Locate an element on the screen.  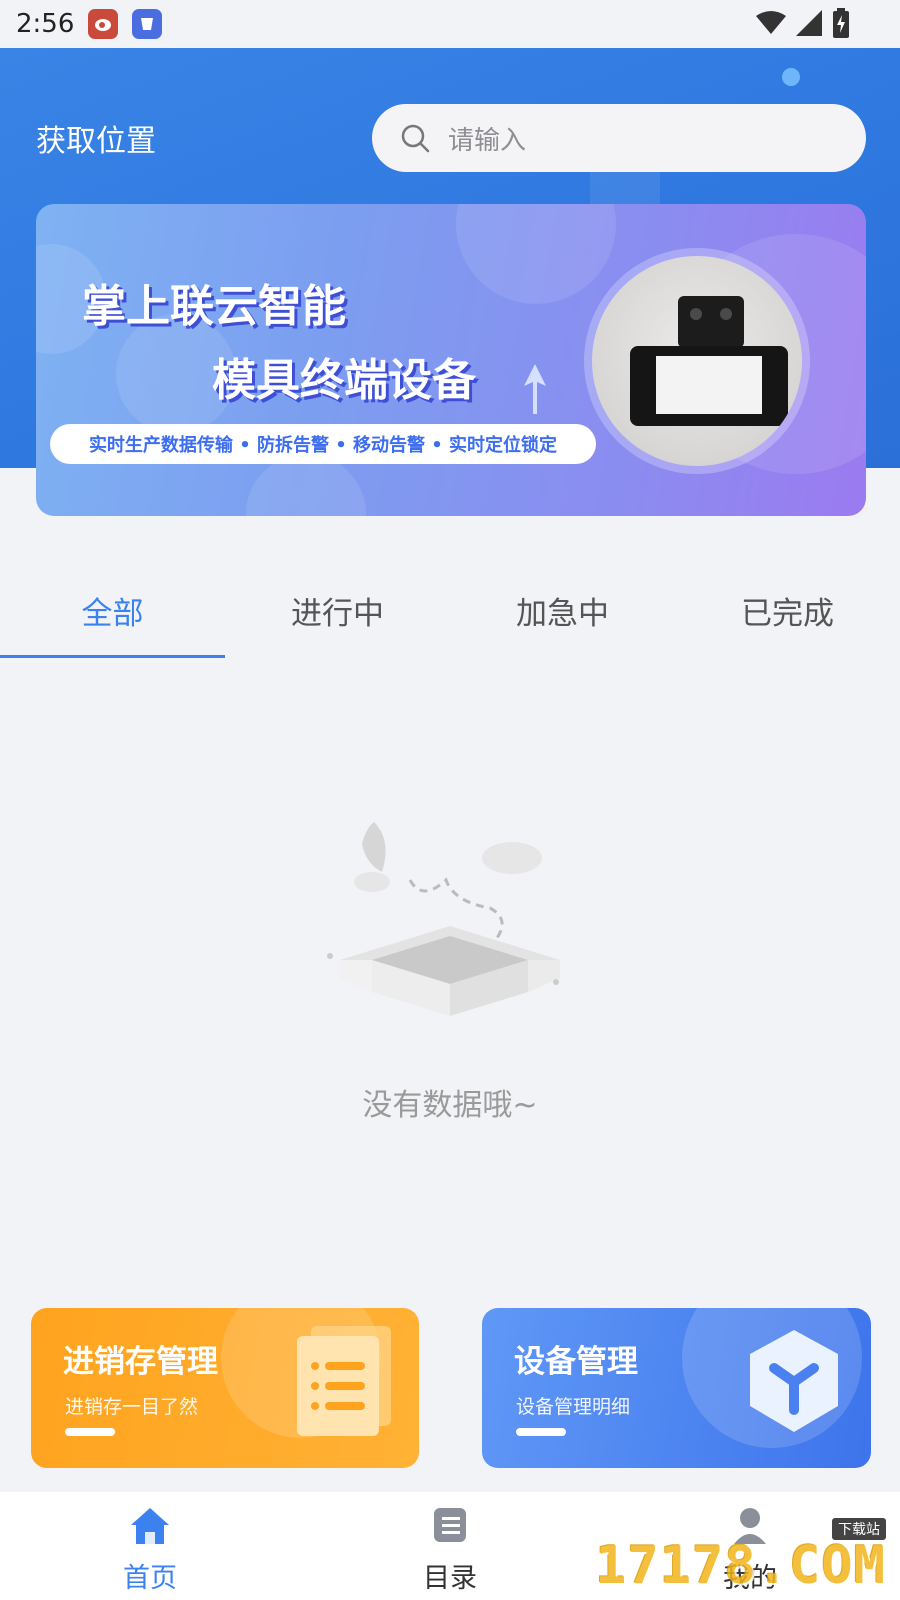
tab-in-progress: 进行中 is located at coordinates (337, 613).